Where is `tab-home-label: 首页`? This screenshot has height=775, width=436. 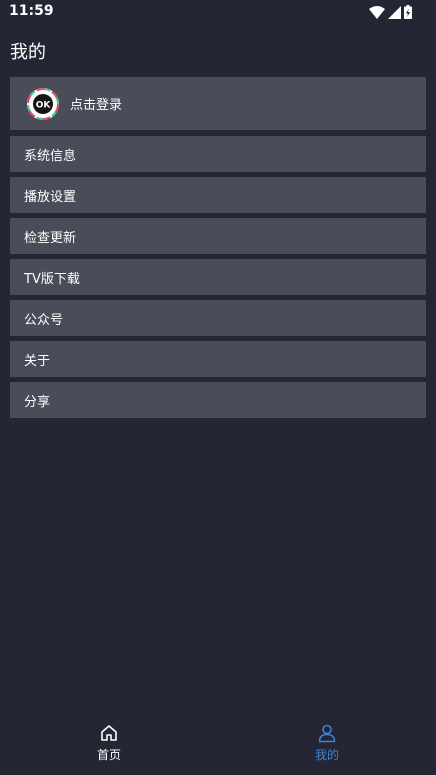 tab-home-label: 首页 is located at coordinates (108, 755).